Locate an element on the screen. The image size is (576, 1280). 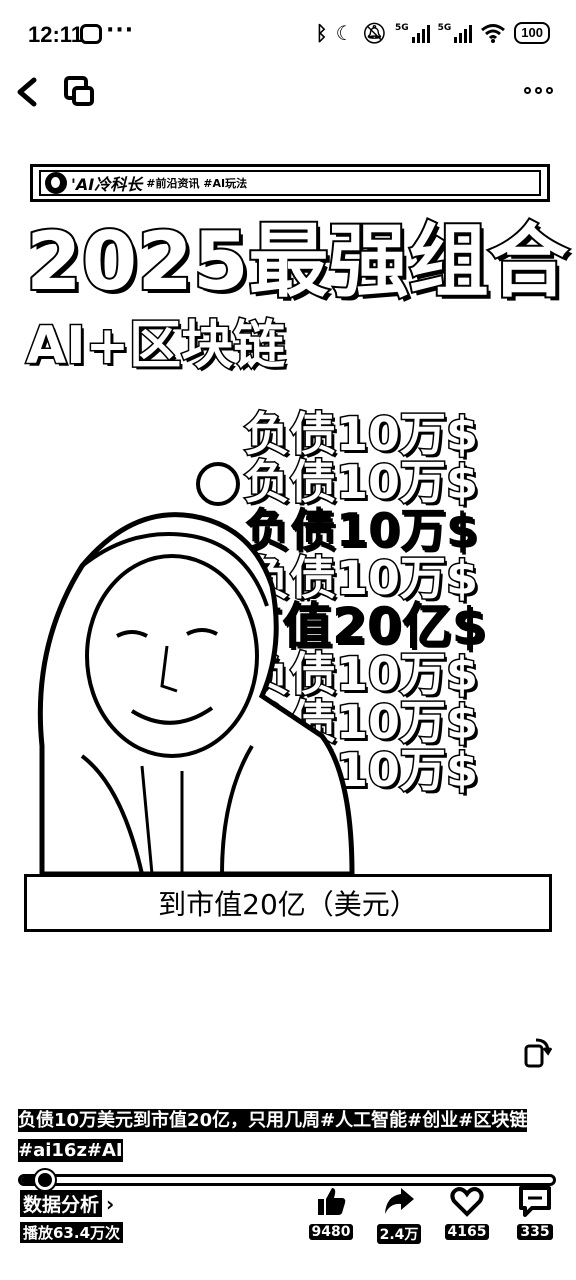
share-button: 2.4万 is located at coordinates (399, 1217).